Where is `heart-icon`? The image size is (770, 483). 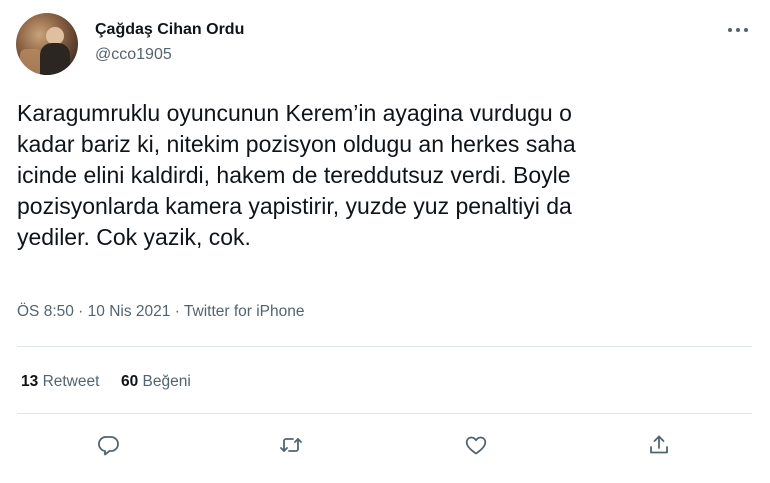
heart-icon is located at coordinates (476, 445).